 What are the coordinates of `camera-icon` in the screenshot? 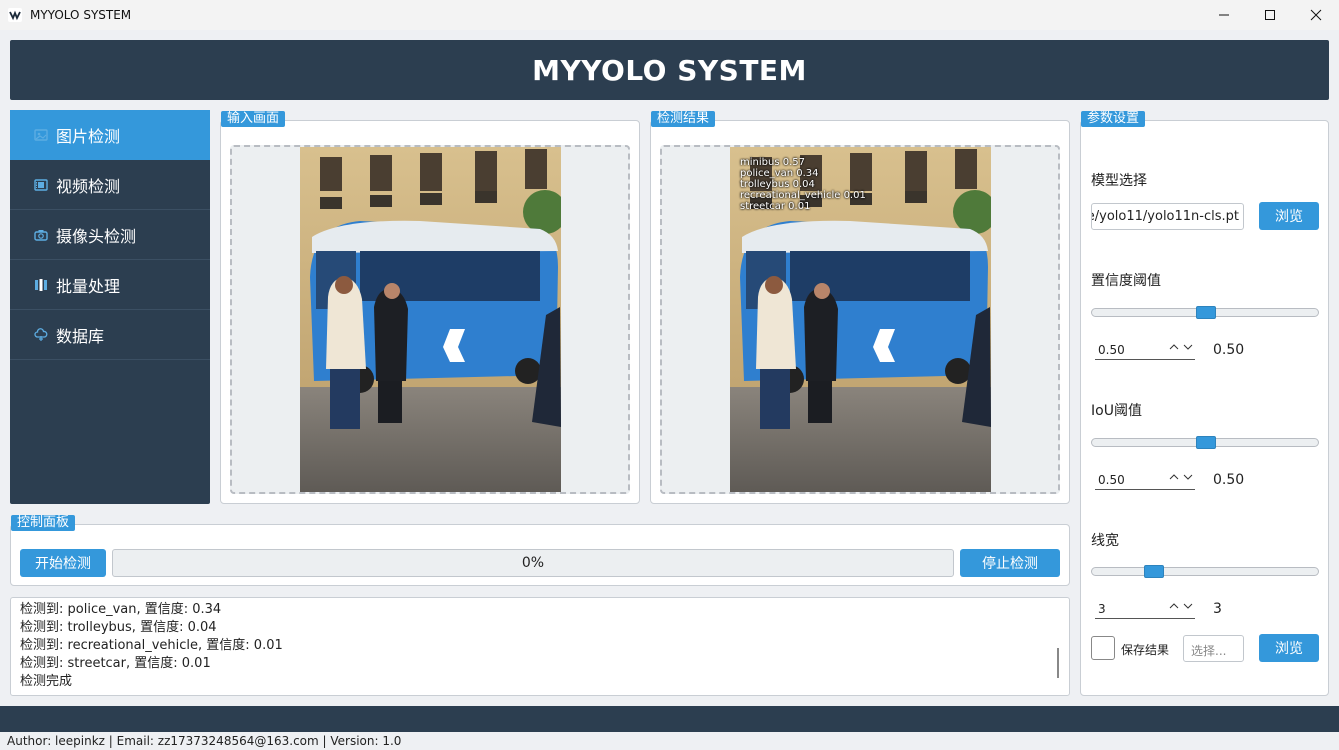 It's located at (41, 235).